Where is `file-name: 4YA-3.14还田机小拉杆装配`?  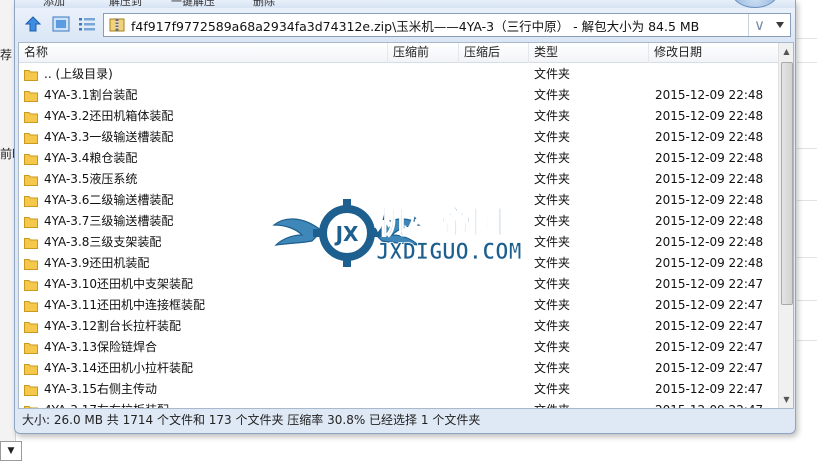
file-name: 4YA-3.14还田机小拉杆装配 is located at coordinates (119, 368).